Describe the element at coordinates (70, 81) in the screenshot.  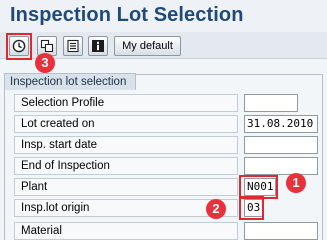
I see `section-title: Inspection lot selection` at that location.